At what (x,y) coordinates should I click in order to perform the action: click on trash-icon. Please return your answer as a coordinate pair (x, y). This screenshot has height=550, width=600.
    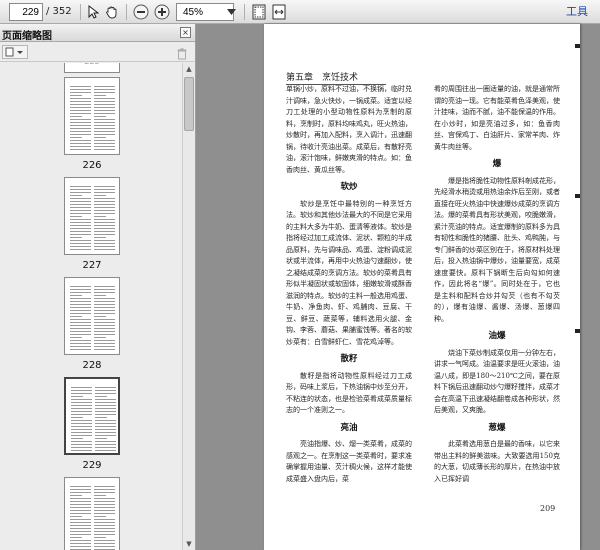
    Looking at the image, I should click on (182, 54).